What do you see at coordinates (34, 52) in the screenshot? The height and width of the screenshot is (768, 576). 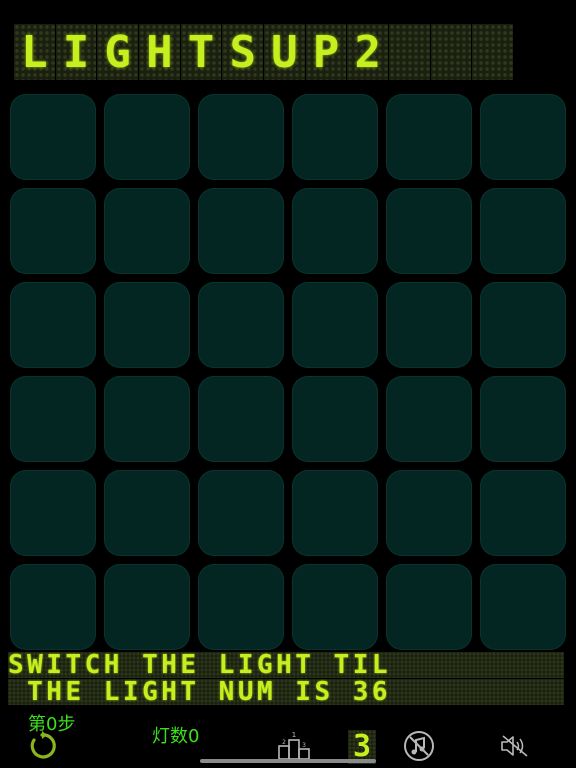 I see `title-letter: L` at bounding box center [34, 52].